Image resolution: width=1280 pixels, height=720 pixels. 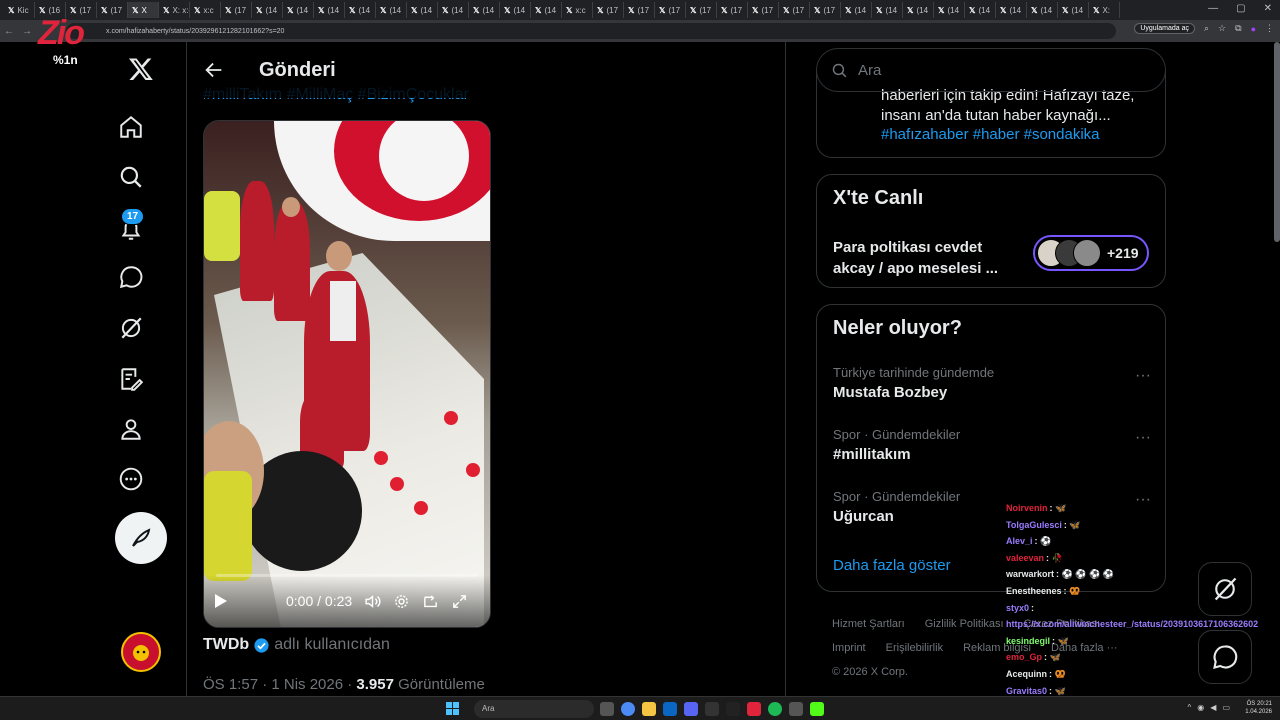 I want to click on search-box: Ara, so click(x=991, y=70).